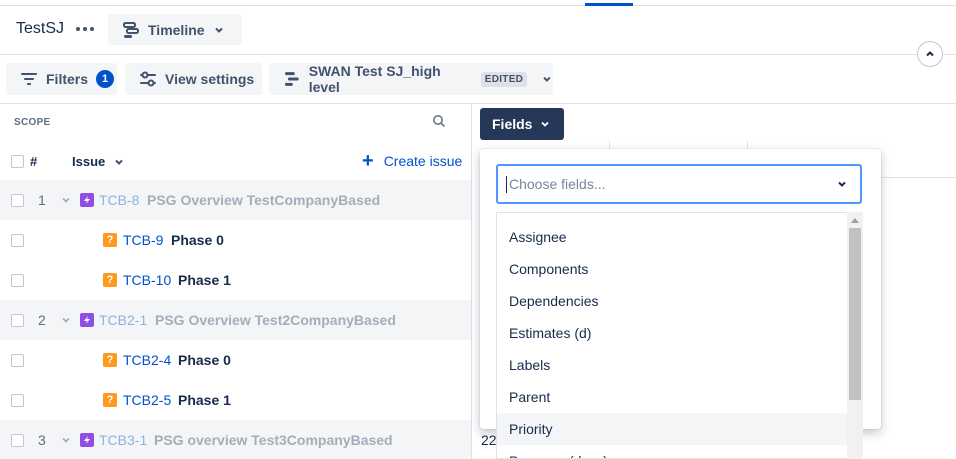 The width and height of the screenshot is (956, 459). Describe the element at coordinates (67, 79) in the screenshot. I see `filters-label: Filters` at that location.